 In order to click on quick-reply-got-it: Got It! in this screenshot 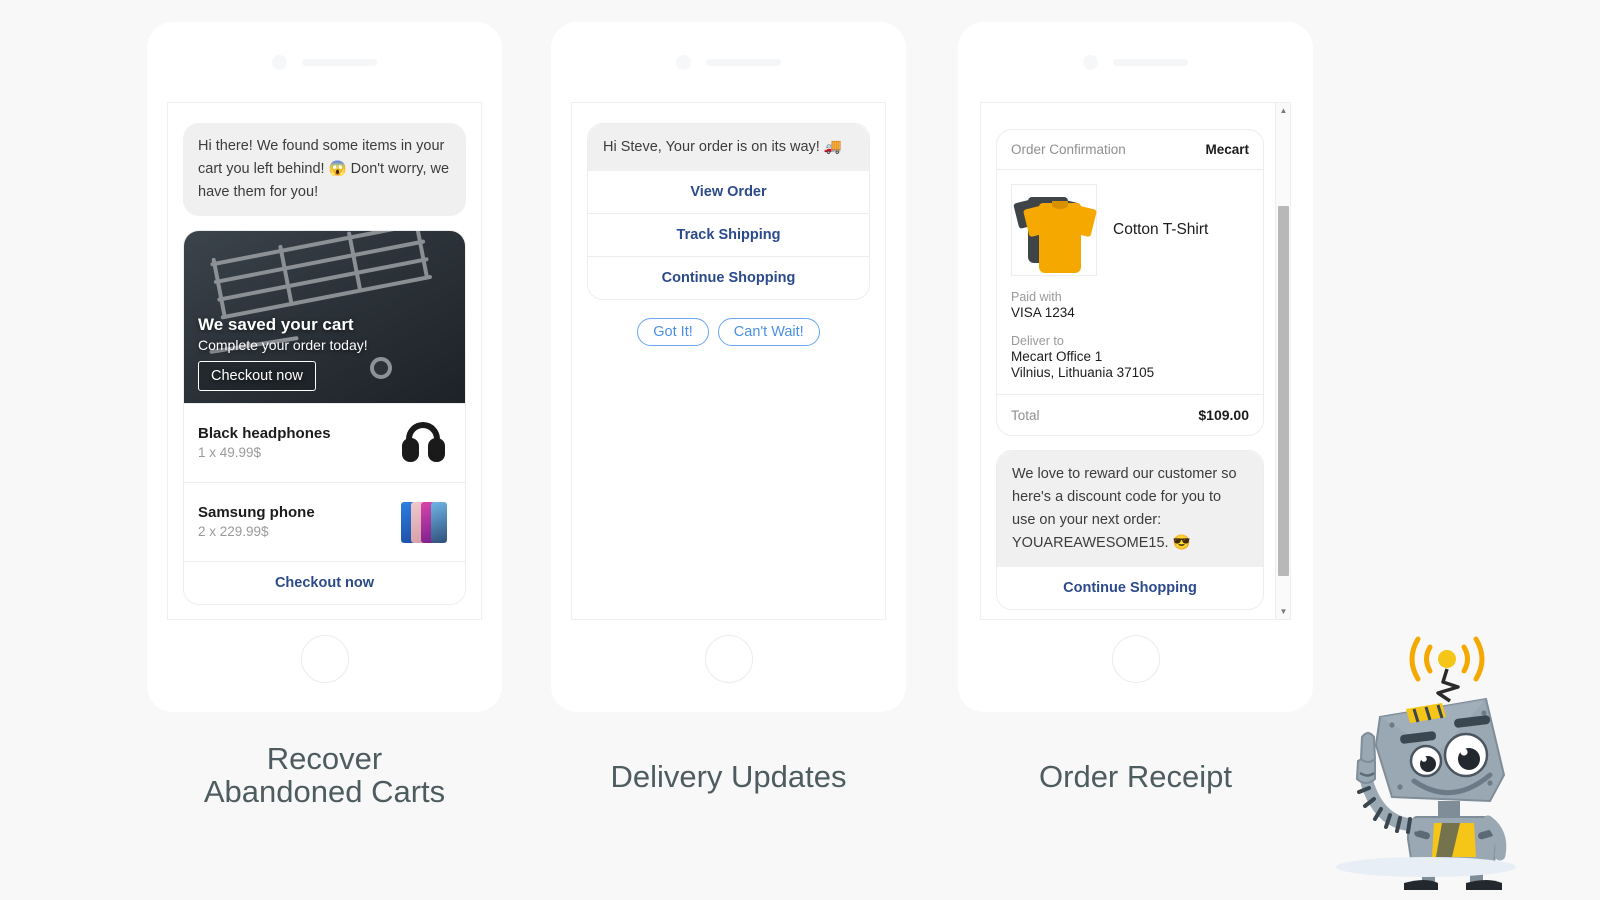, I will do `click(673, 331)`.